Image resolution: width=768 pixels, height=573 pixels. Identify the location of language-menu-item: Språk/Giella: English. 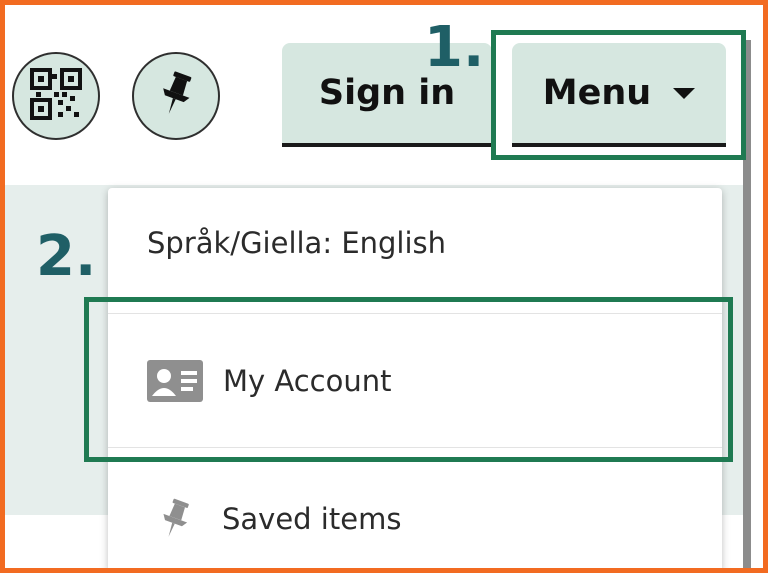
(415, 243).